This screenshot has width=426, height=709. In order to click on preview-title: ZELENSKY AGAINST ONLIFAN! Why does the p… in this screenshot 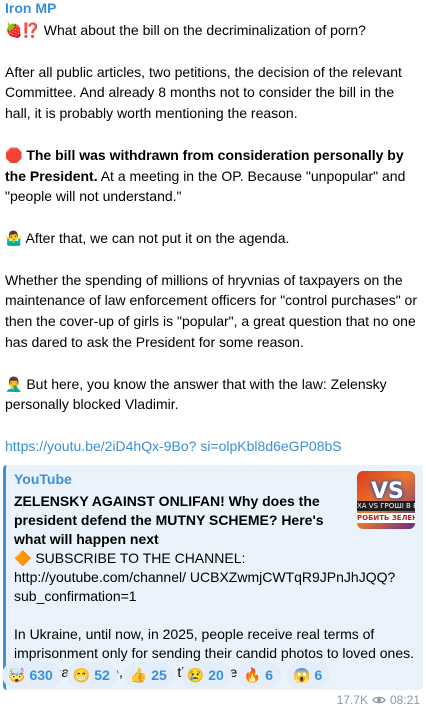, I will do `click(169, 519)`.